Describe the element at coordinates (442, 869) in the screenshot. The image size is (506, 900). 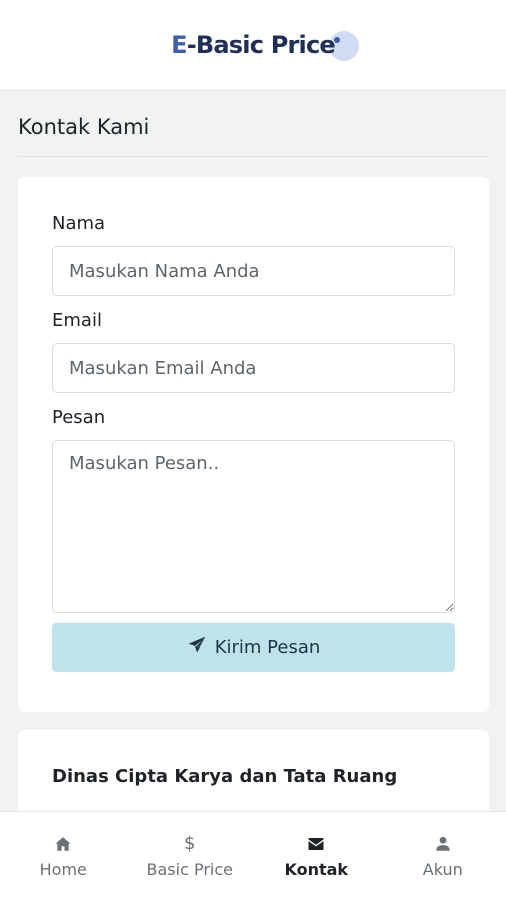
I see `nav-label-akun: Akun` at that location.